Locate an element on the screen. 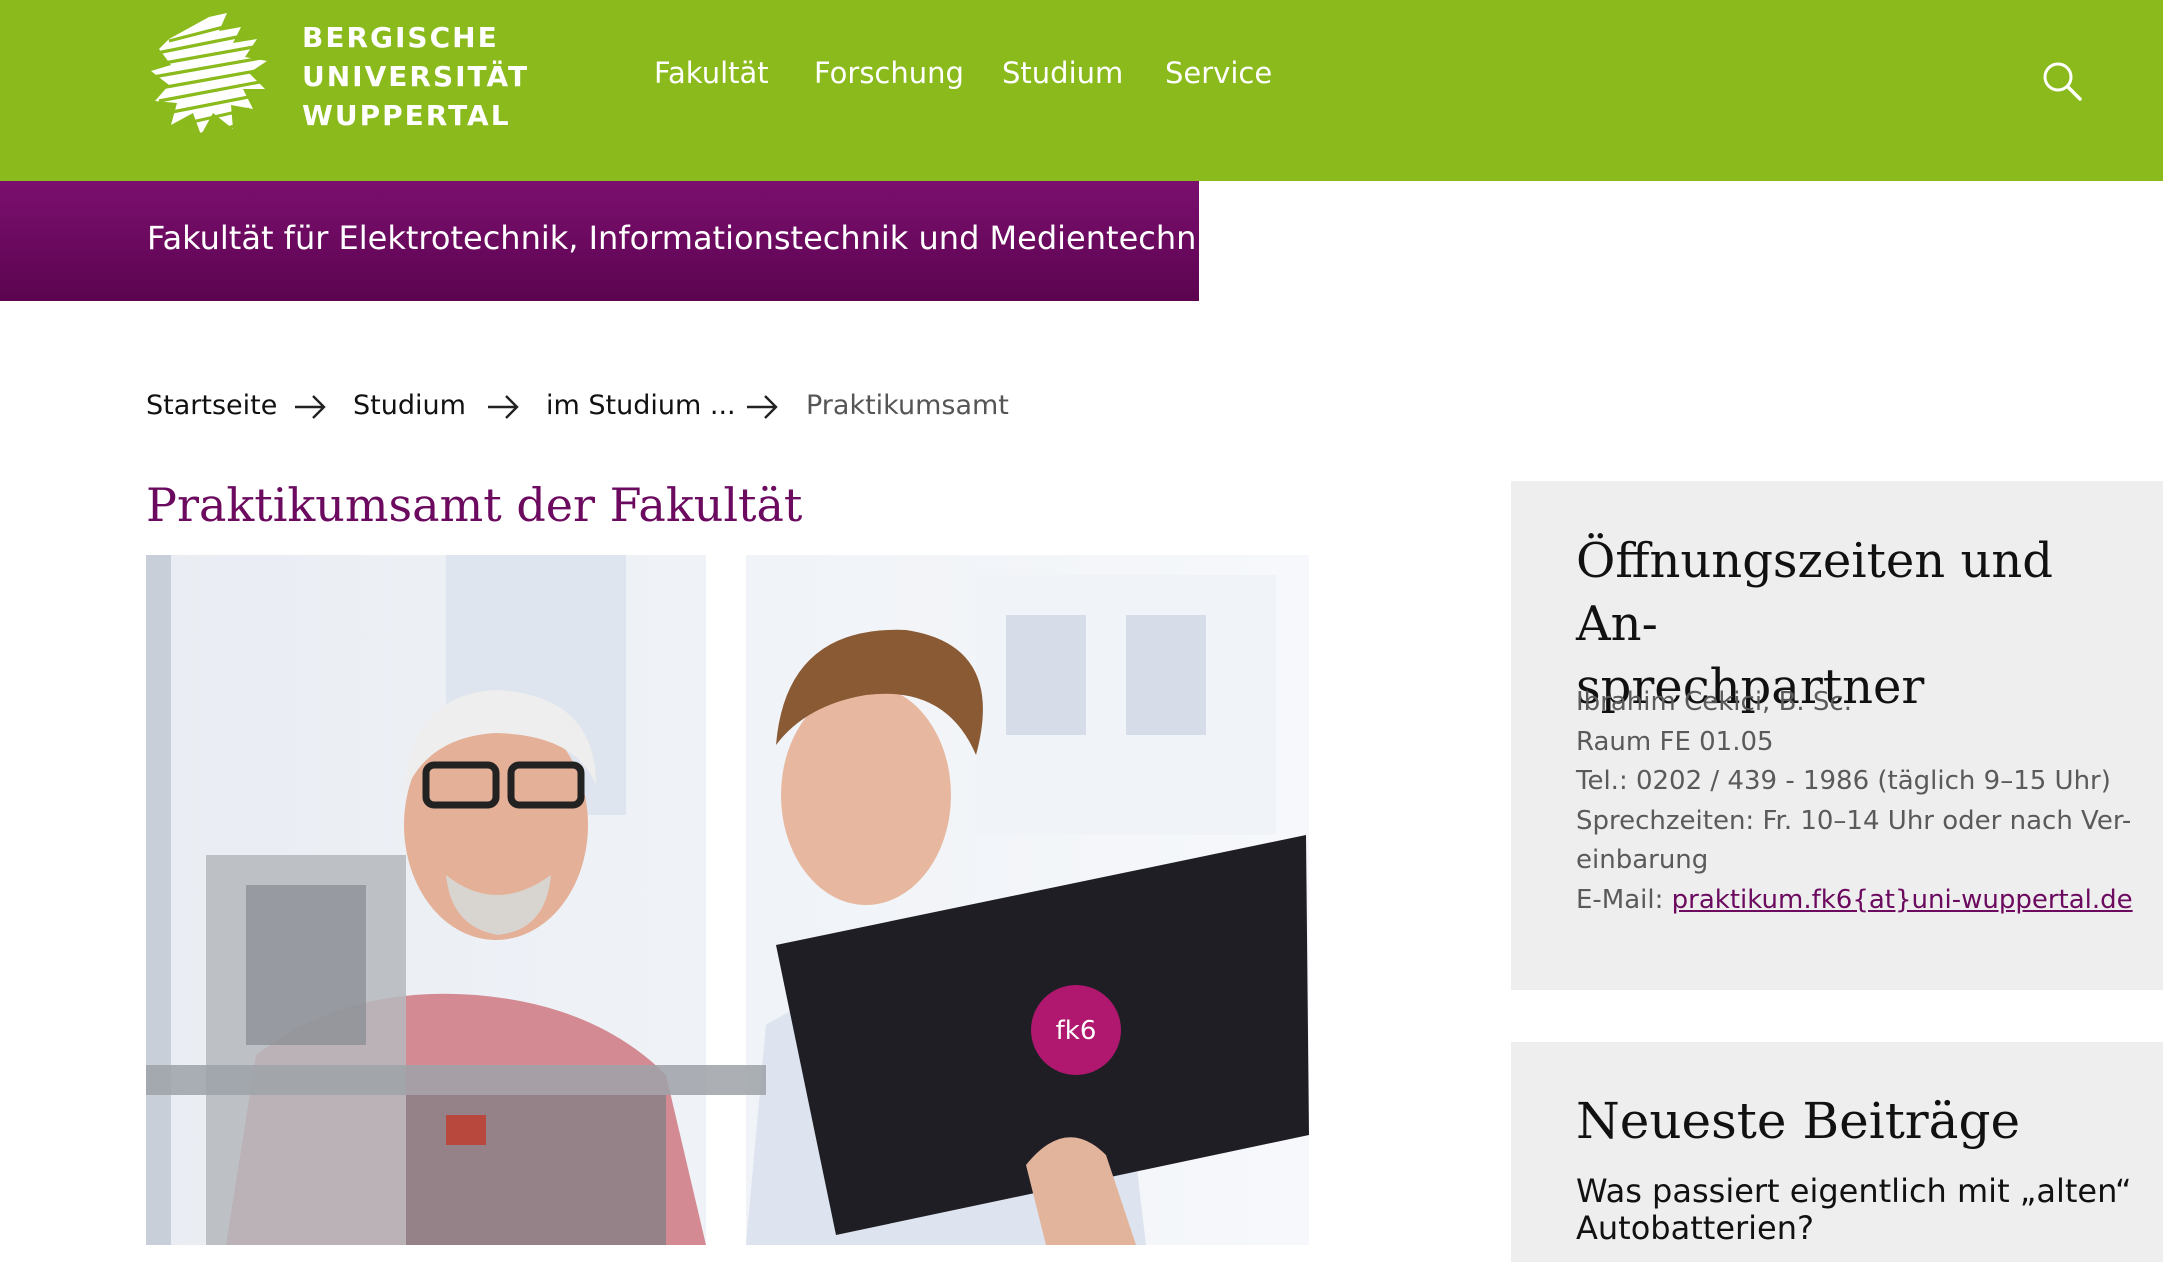 The height and width of the screenshot is (1262, 2163). nav-item-forschung: Forschung is located at coordinates (889, 73).